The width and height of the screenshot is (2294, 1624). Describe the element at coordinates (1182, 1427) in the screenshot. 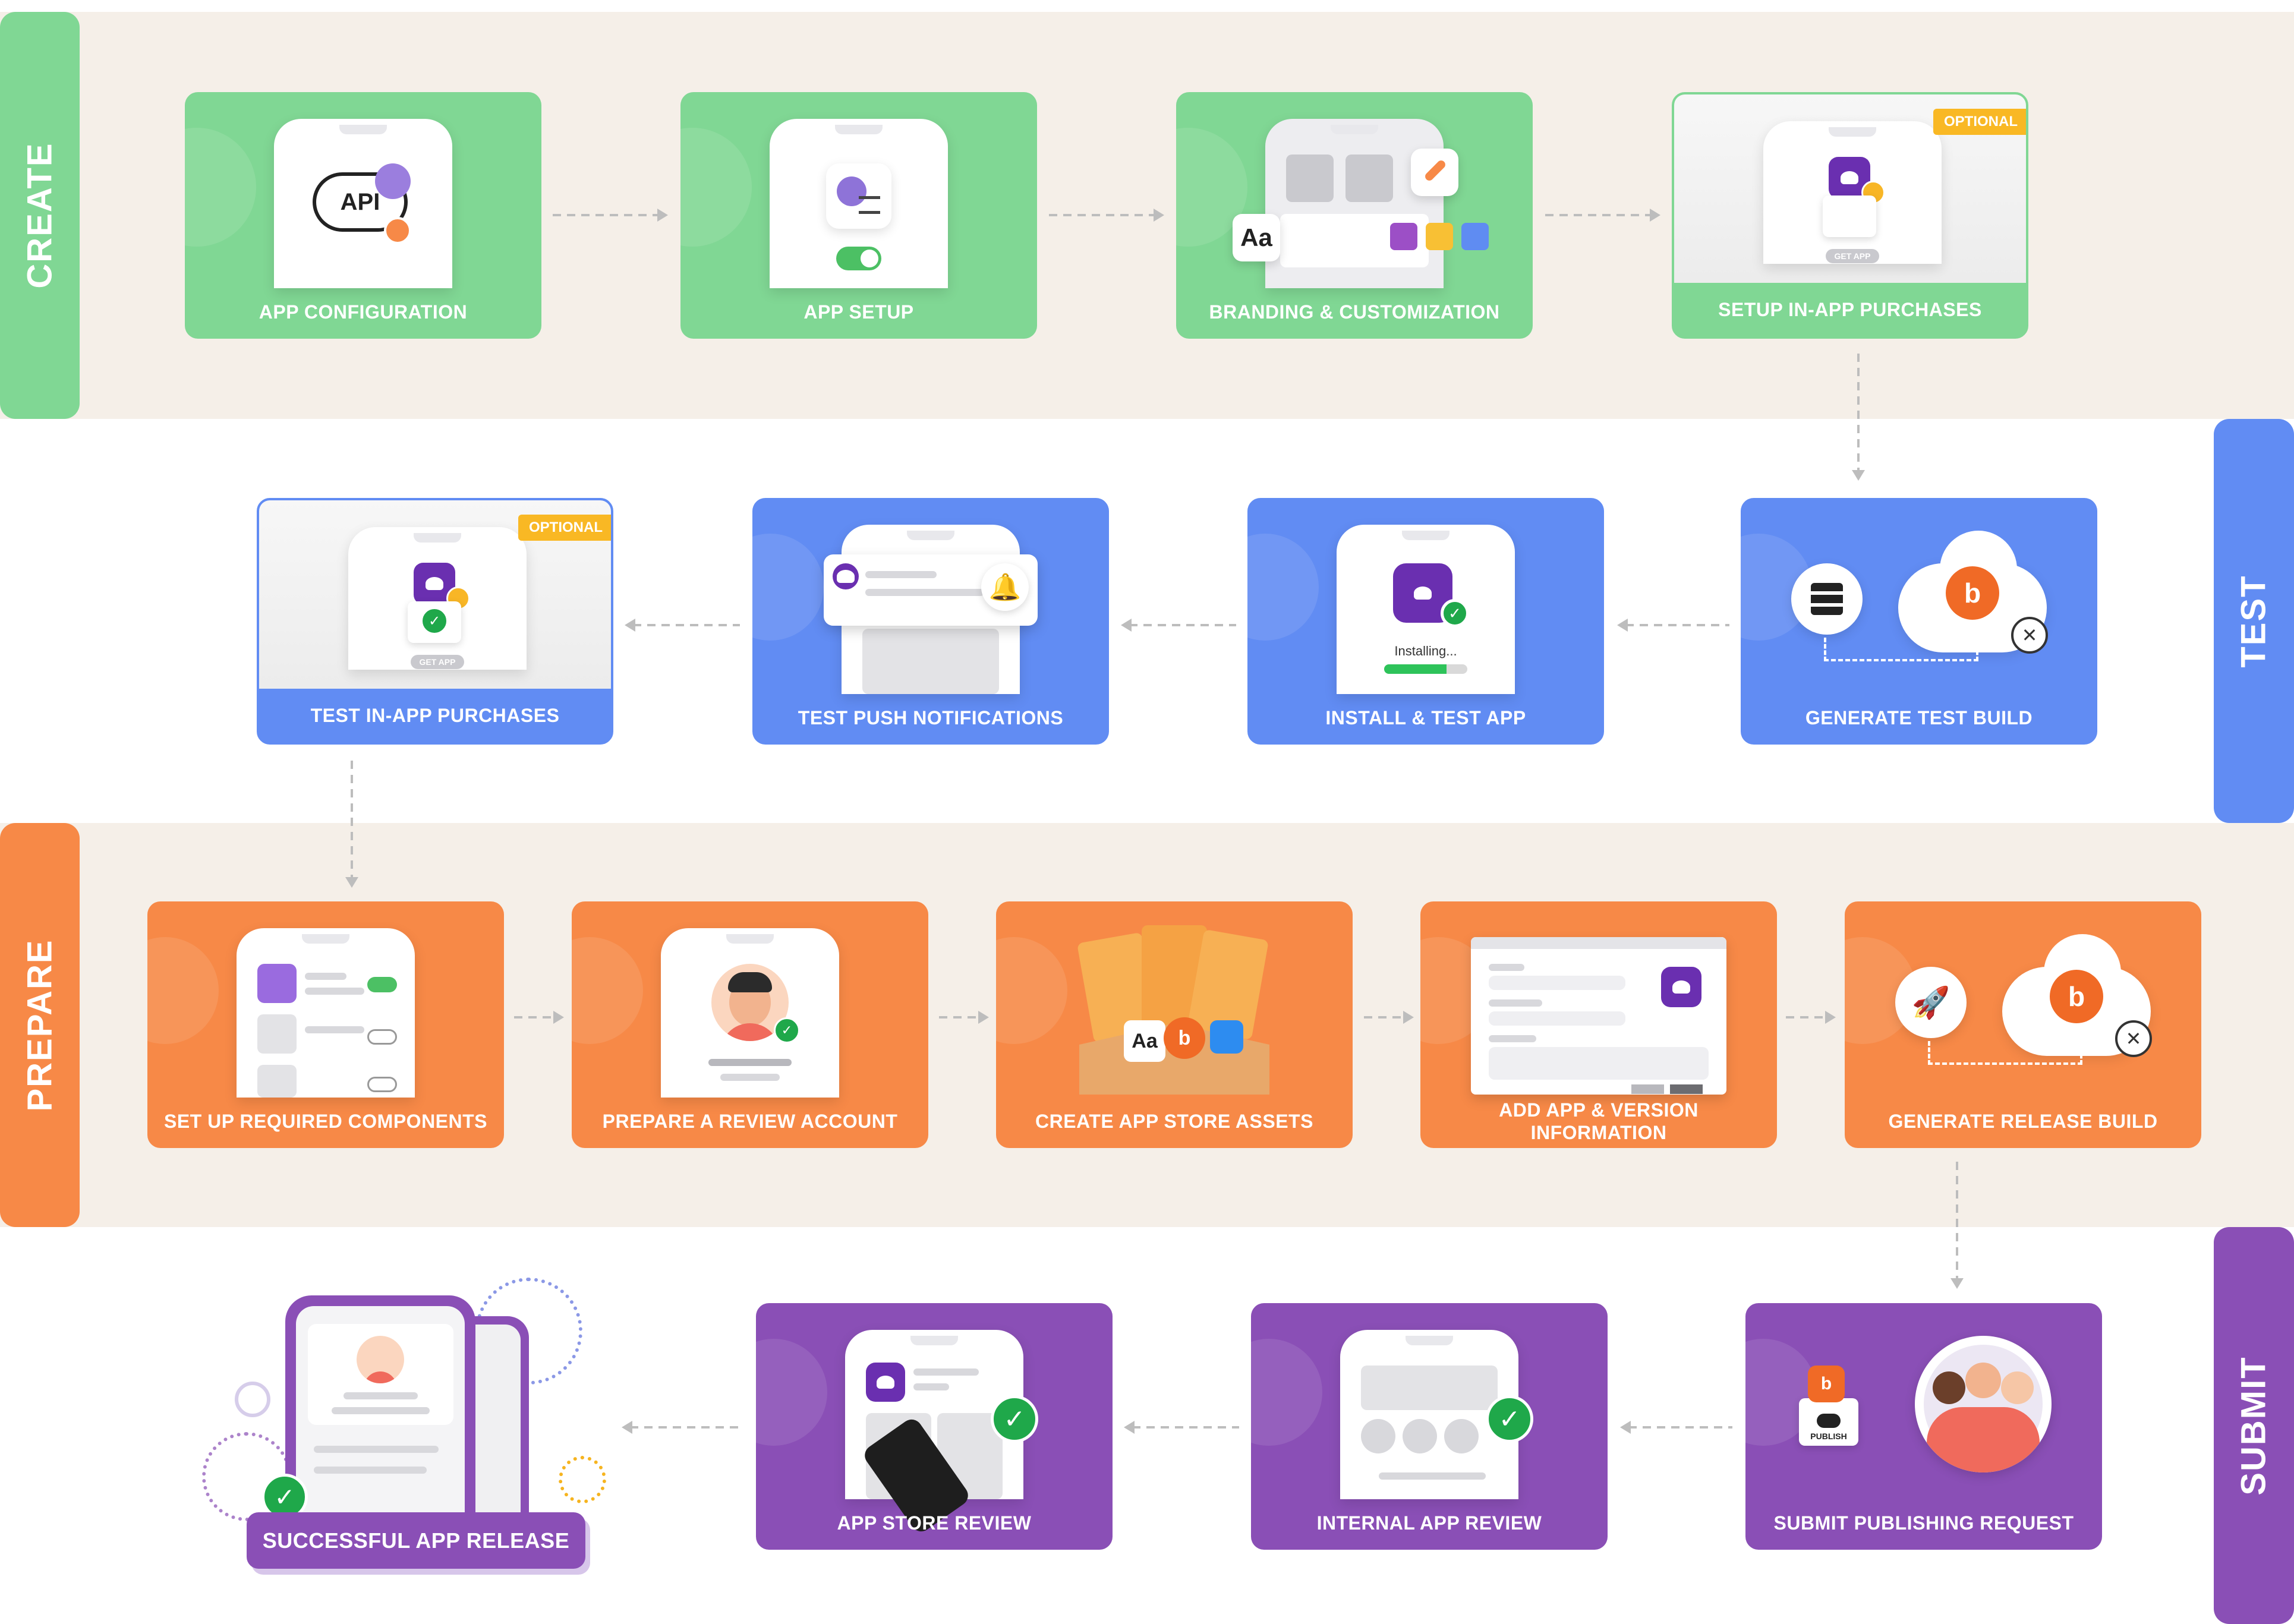

I see `arrow-internal-to-store` at that location.